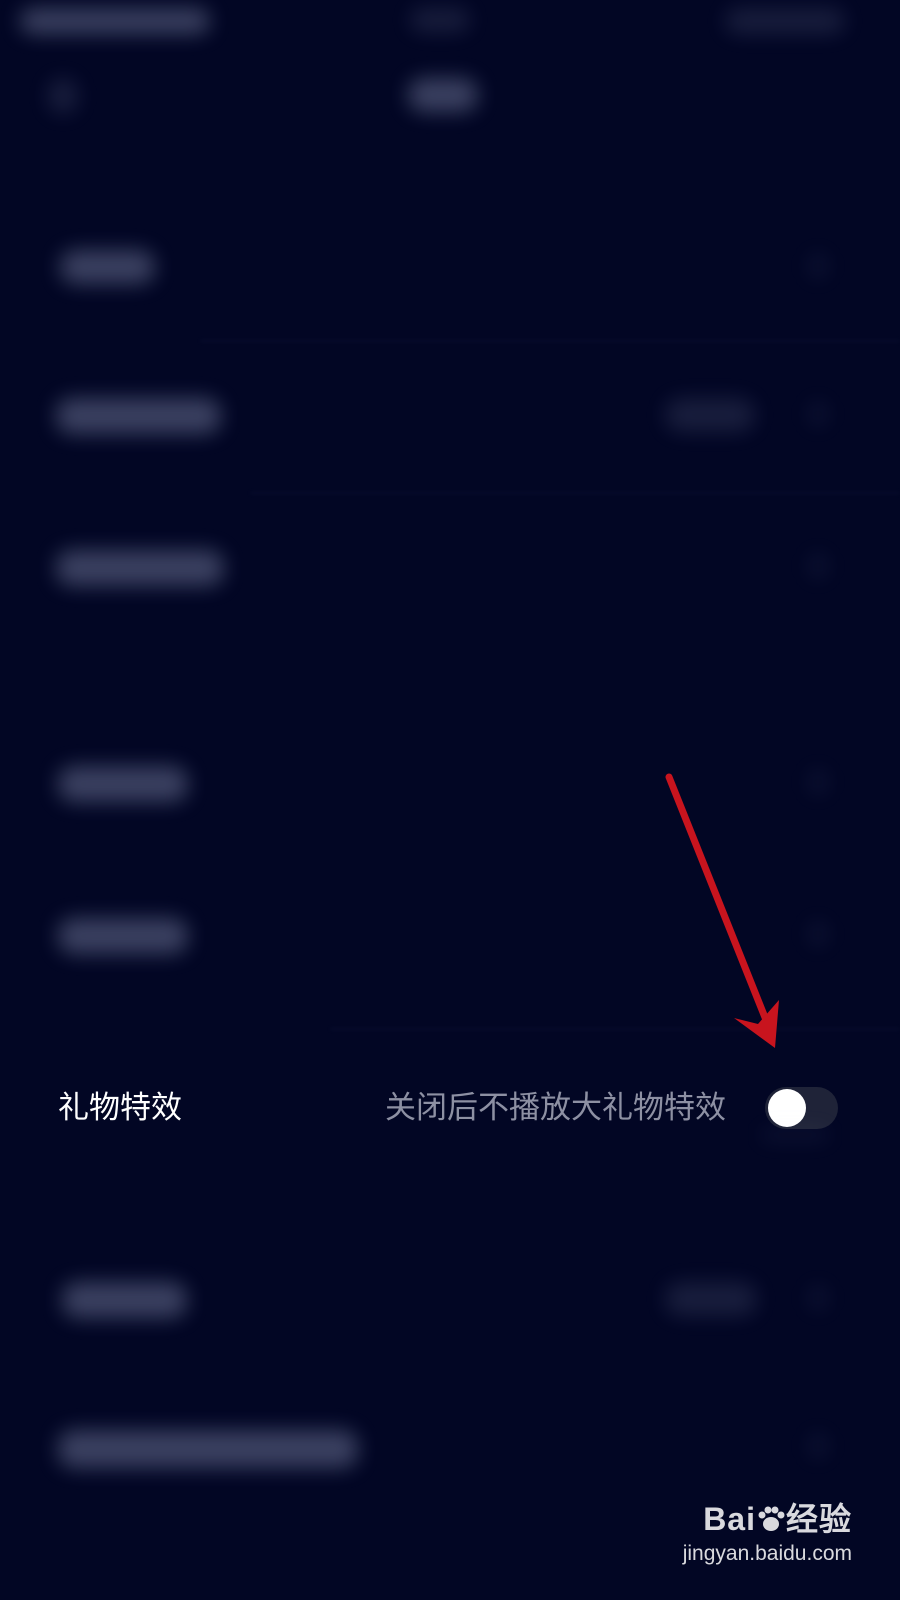 Image resolution: width=900 pixels, height=1600 pixels. Describe the element at coordinates (115, 21) in the screenshot. I see `blurred-status-left` at that location.